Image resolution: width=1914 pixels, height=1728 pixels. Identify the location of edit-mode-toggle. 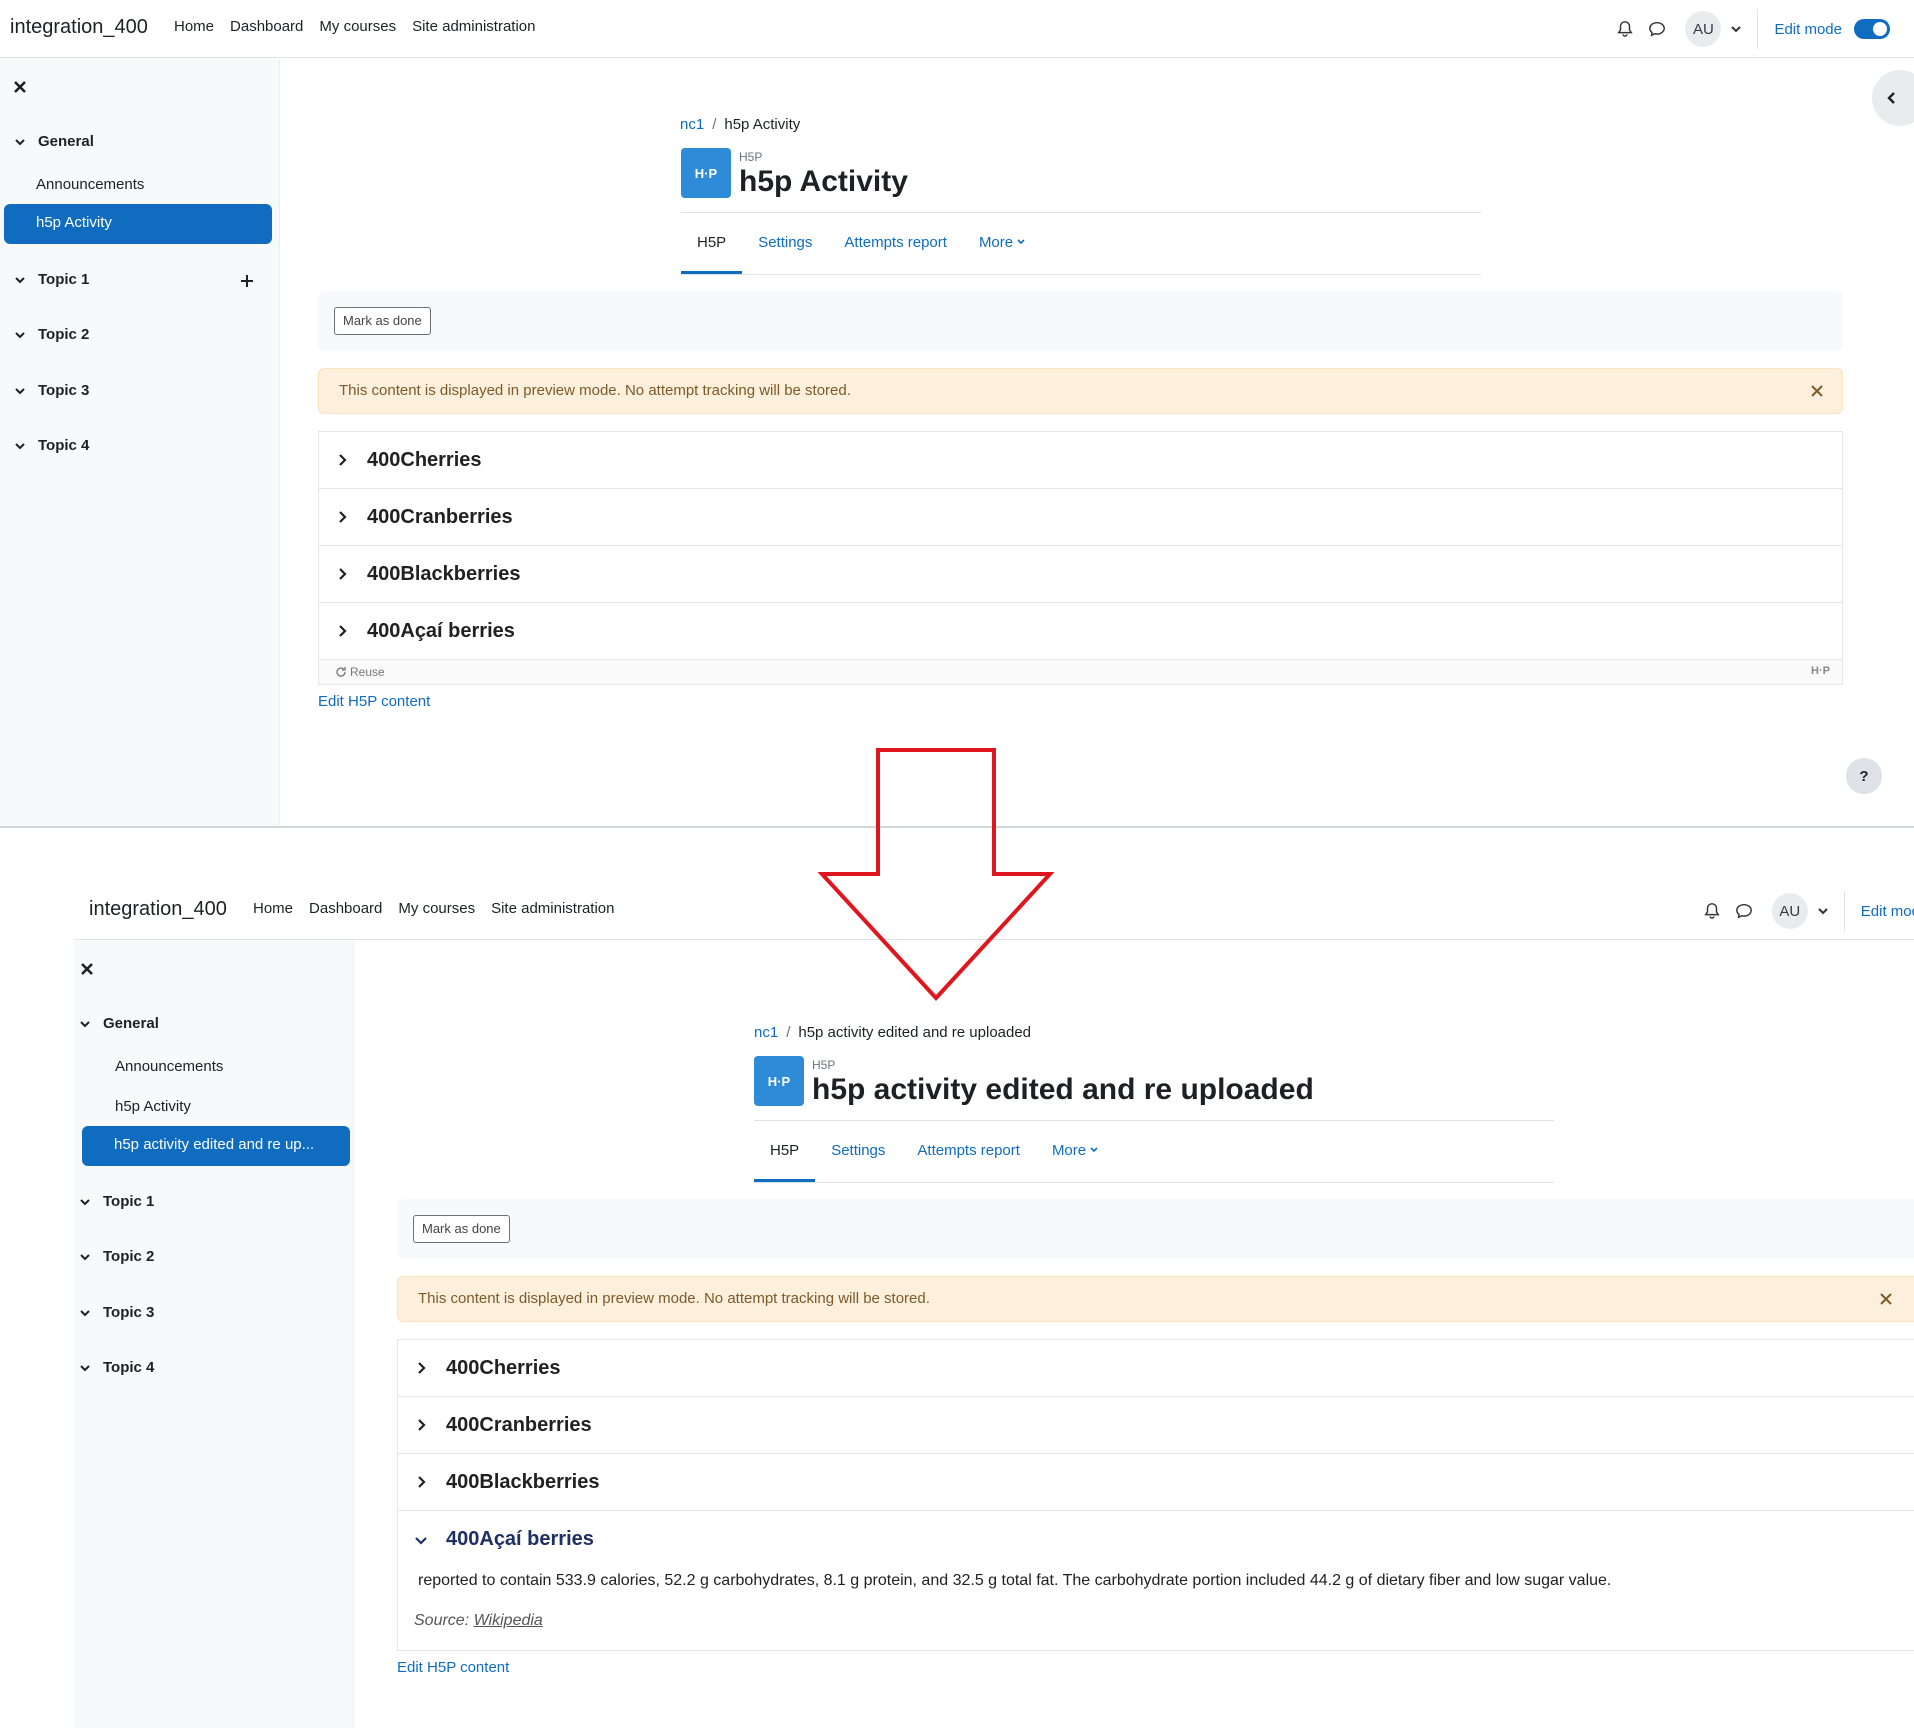
(1872, 29).